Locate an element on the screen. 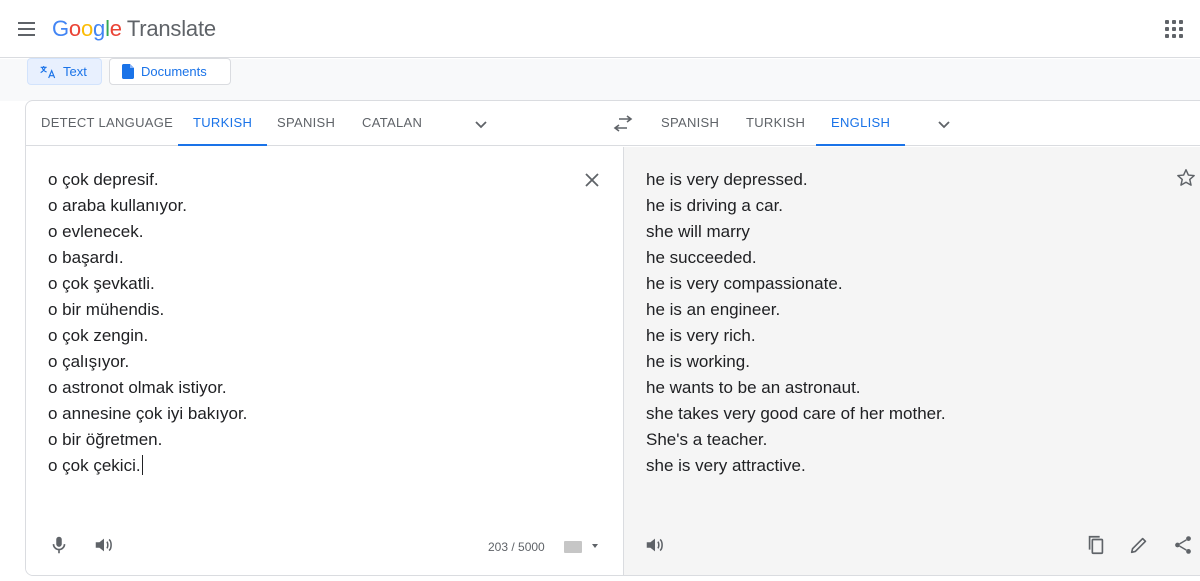  source-lang-turkish: Turkish is located at coordinates (223, 123).